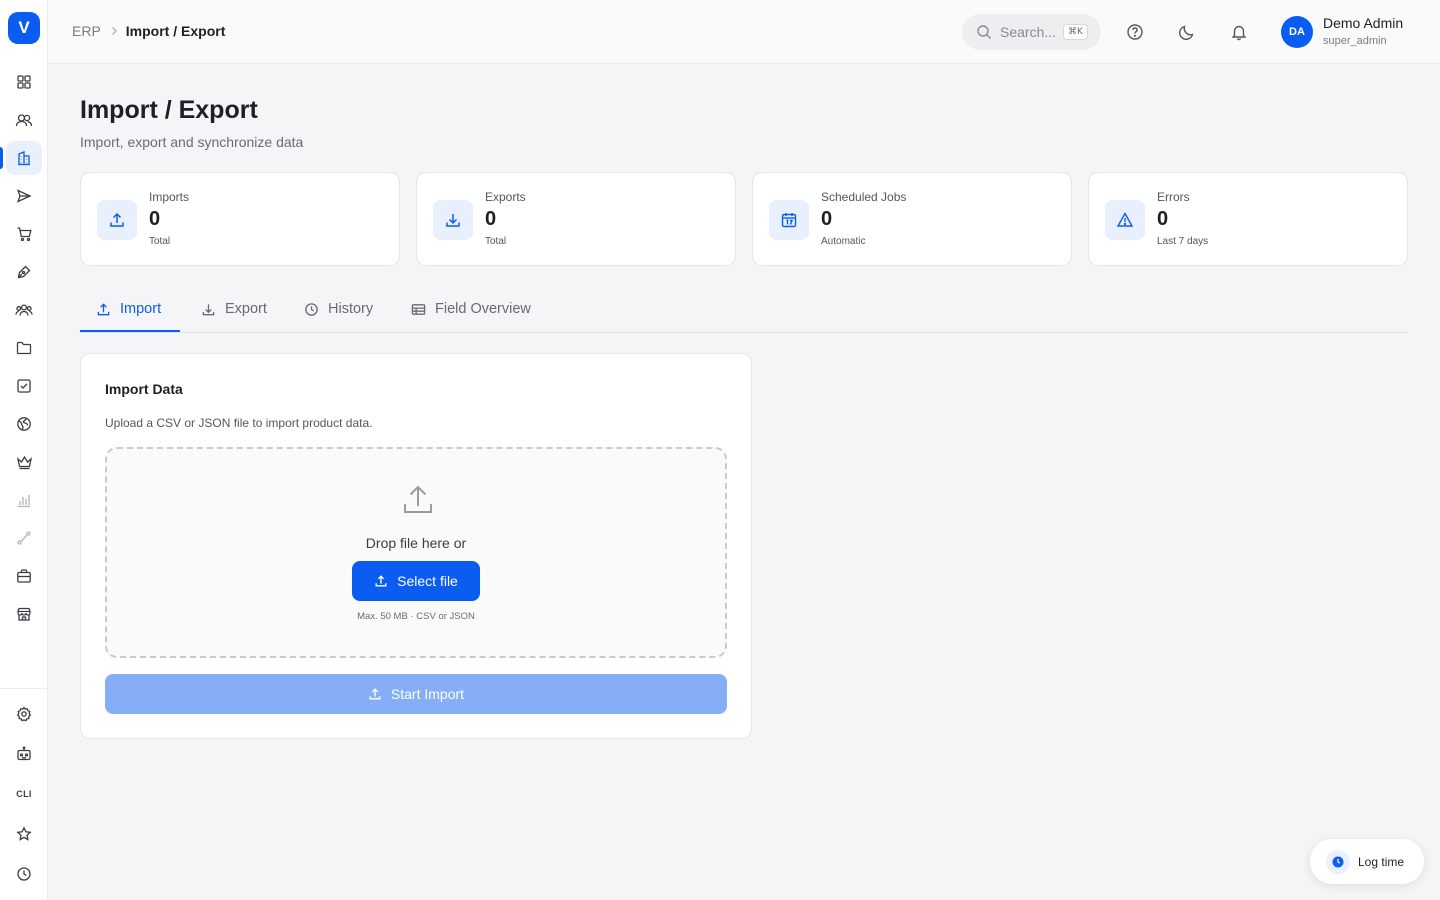  What do you see at coordinates (24, 688) in the screenshot?
I see `sidebar-divider` at bounding box center [24, 688].